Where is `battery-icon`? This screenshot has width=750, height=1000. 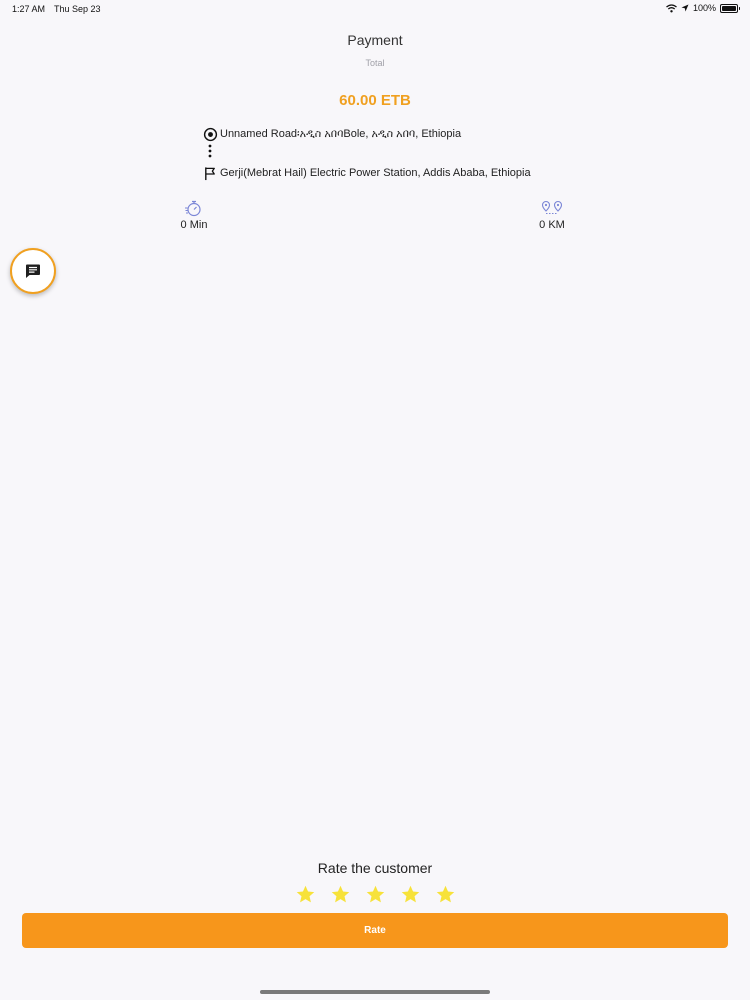
battery-icon is located at coordinates (730, 8).